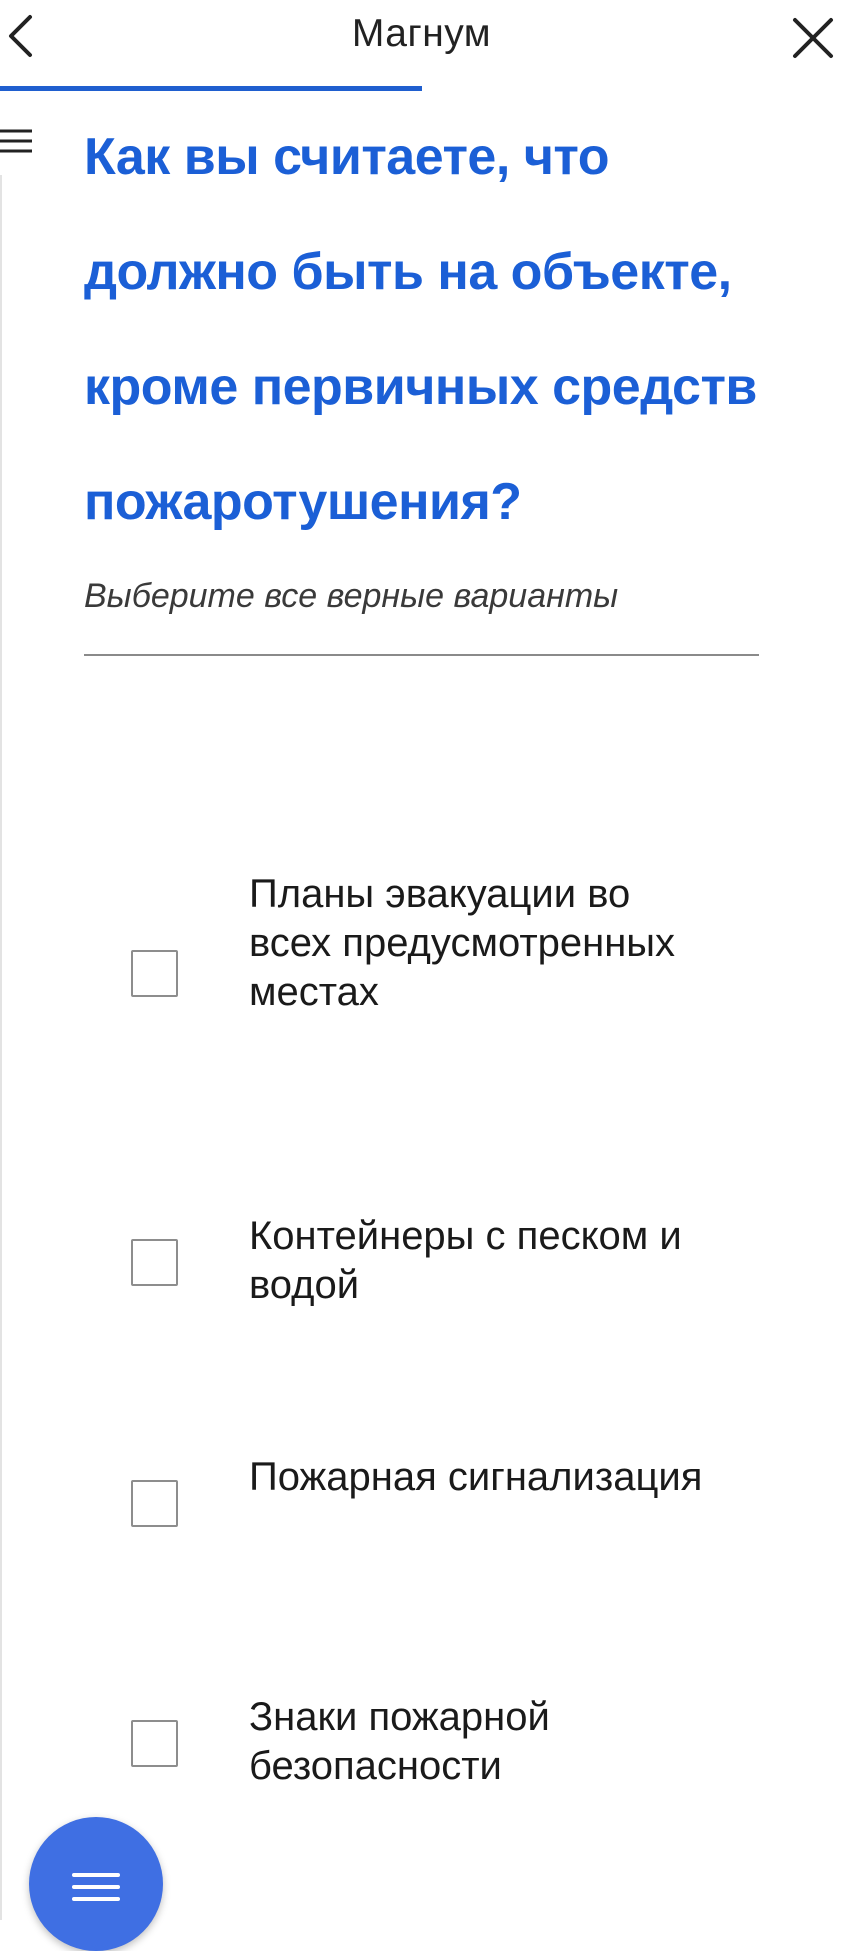 The width and height of the screenshot is (843, 1951). I want to click on close-icon, so click(813, 38).